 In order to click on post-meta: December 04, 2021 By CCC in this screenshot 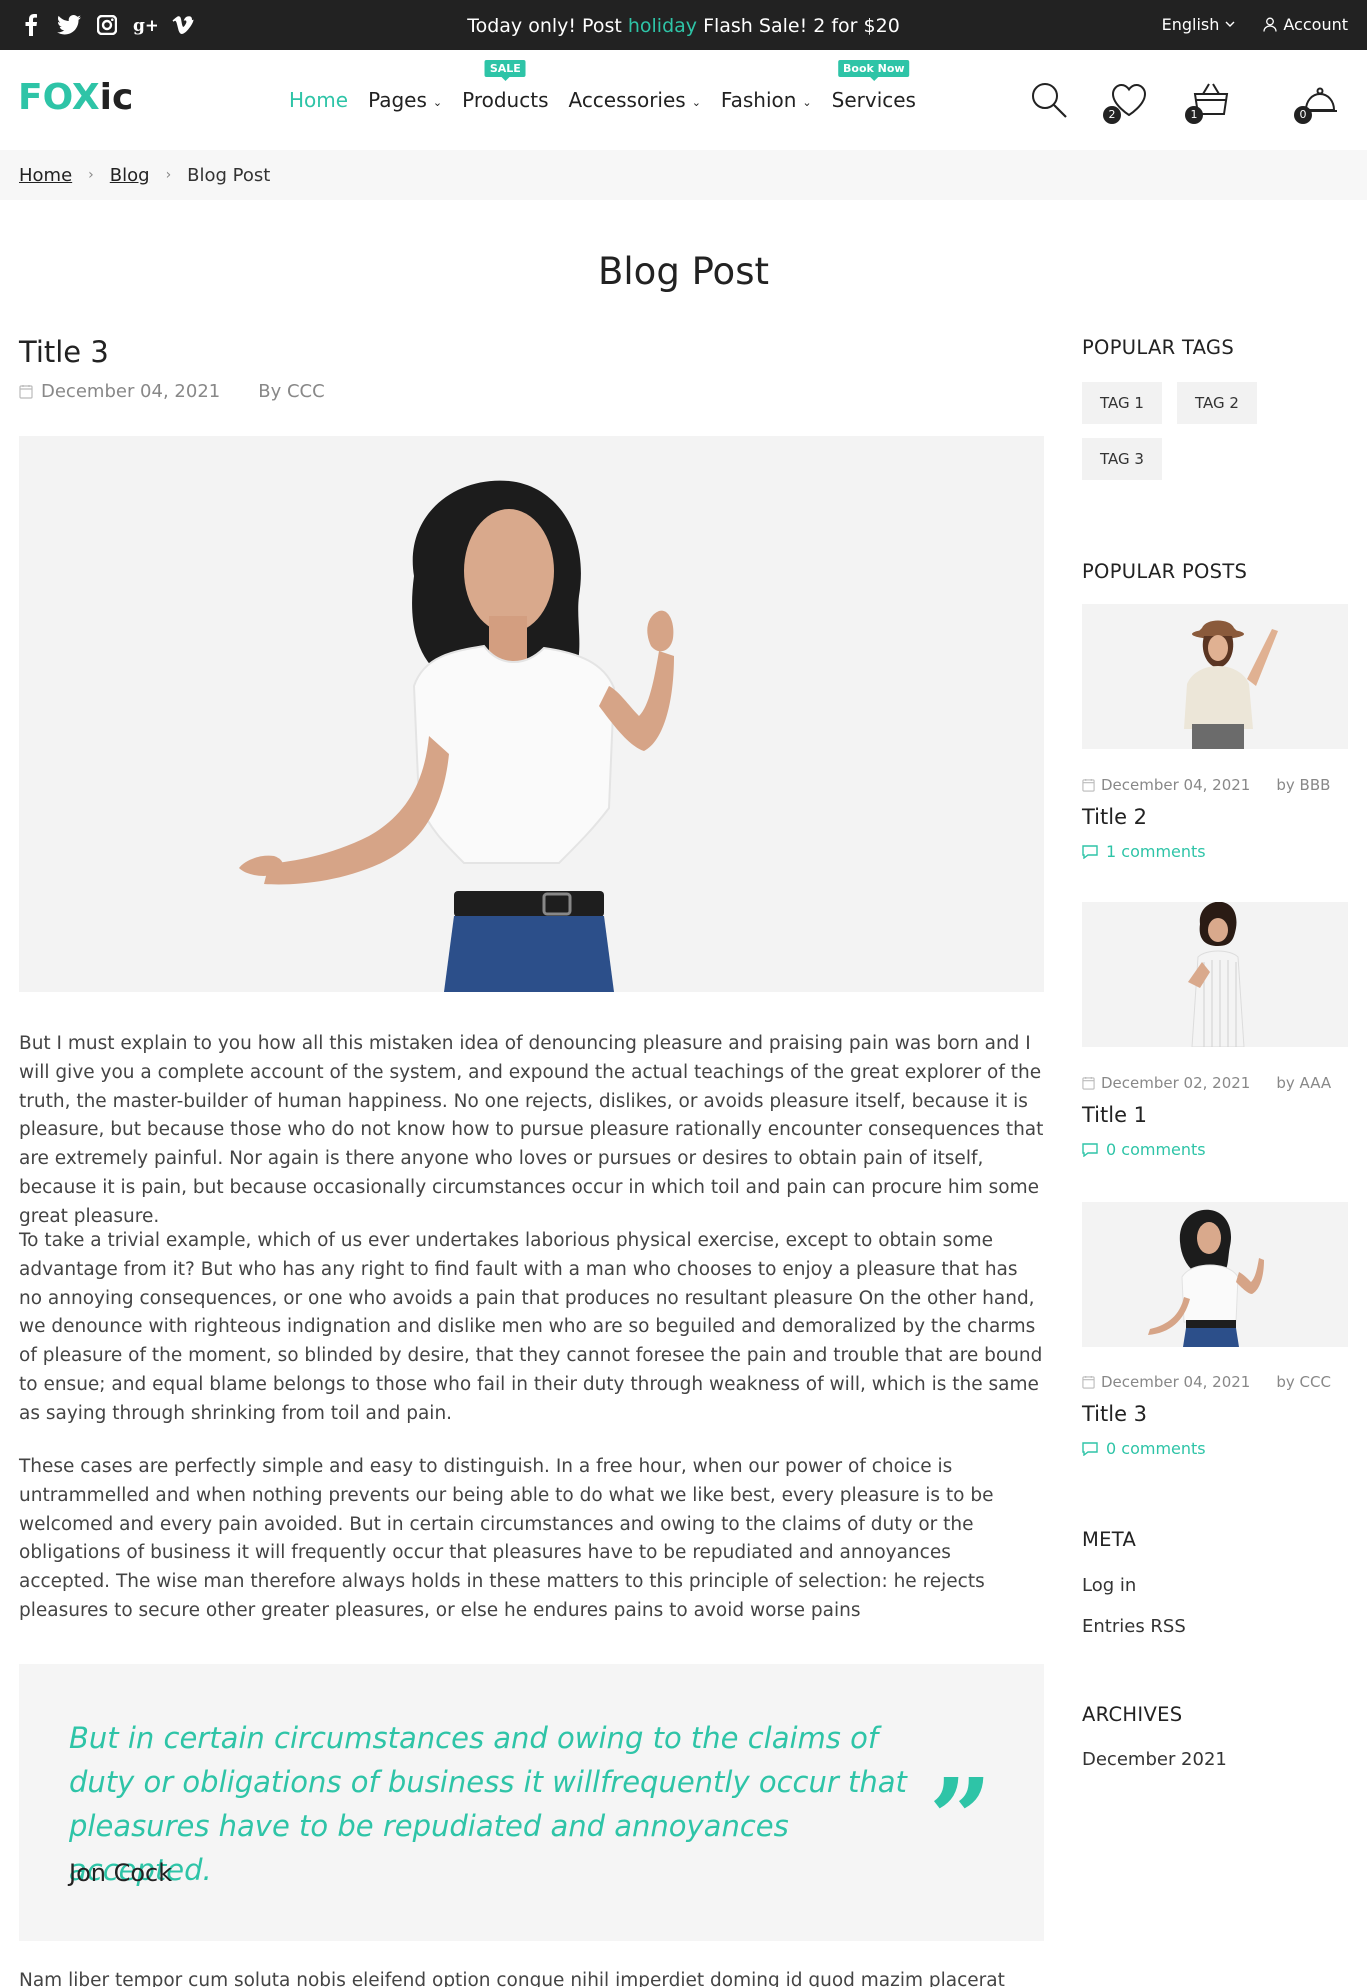, I will do `click(172, 391)`.